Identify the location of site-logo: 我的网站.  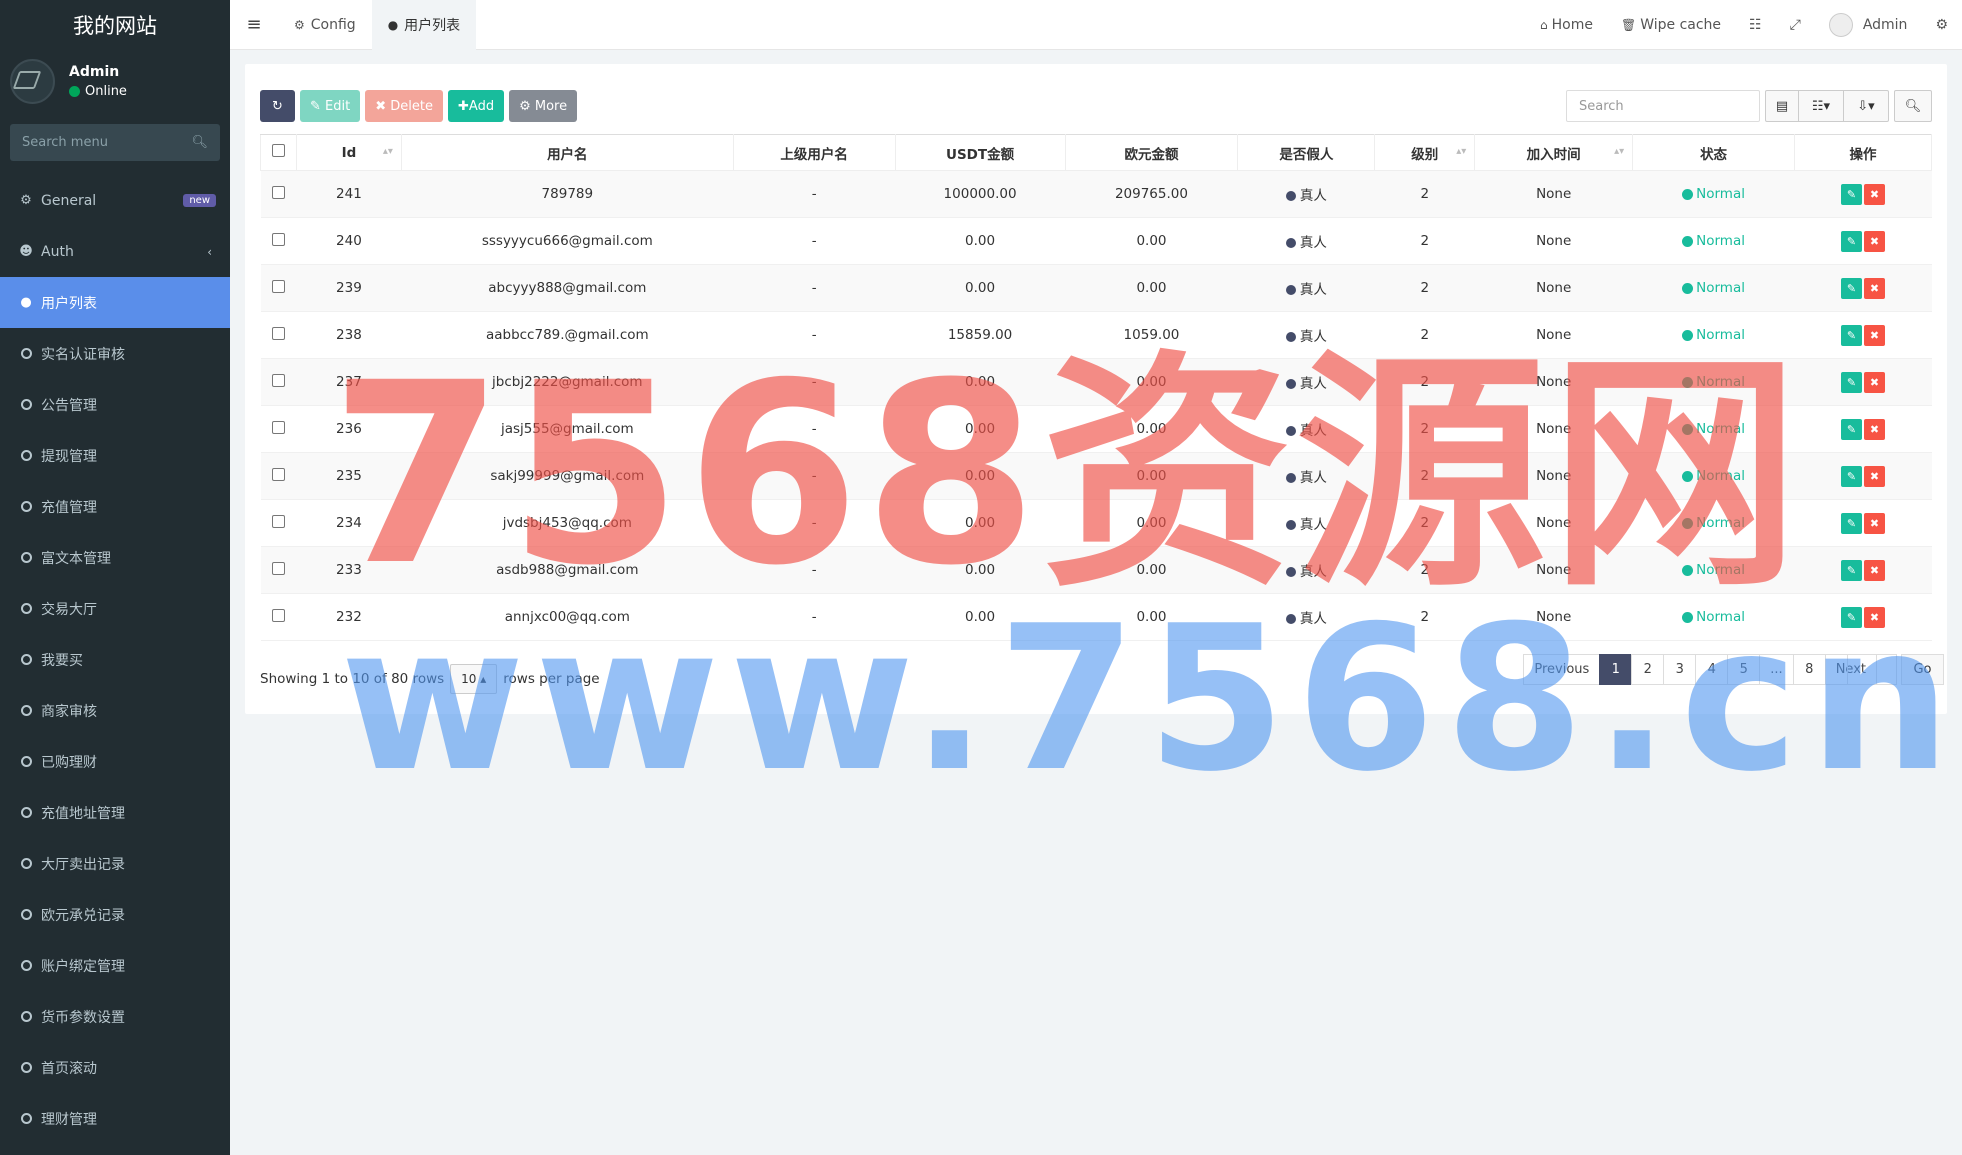
(115, 25).